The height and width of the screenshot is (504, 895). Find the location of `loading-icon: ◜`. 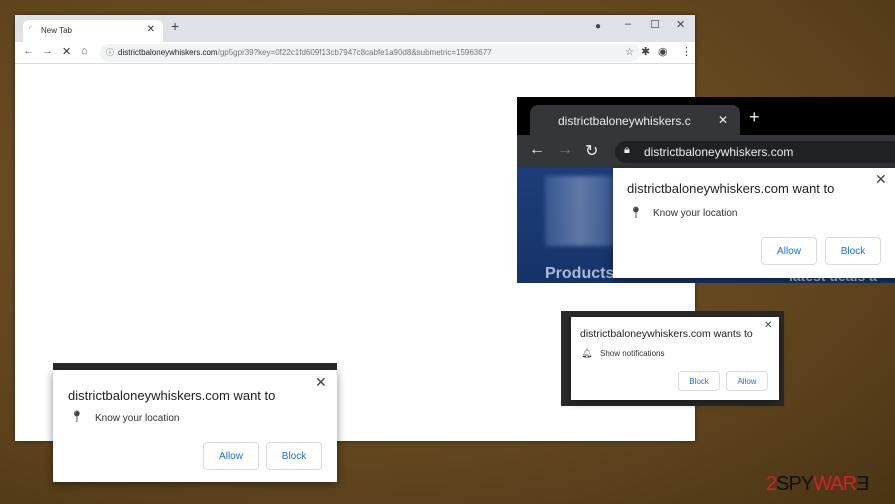

loading-icon: ◜ is located at coordinates (31, 28).